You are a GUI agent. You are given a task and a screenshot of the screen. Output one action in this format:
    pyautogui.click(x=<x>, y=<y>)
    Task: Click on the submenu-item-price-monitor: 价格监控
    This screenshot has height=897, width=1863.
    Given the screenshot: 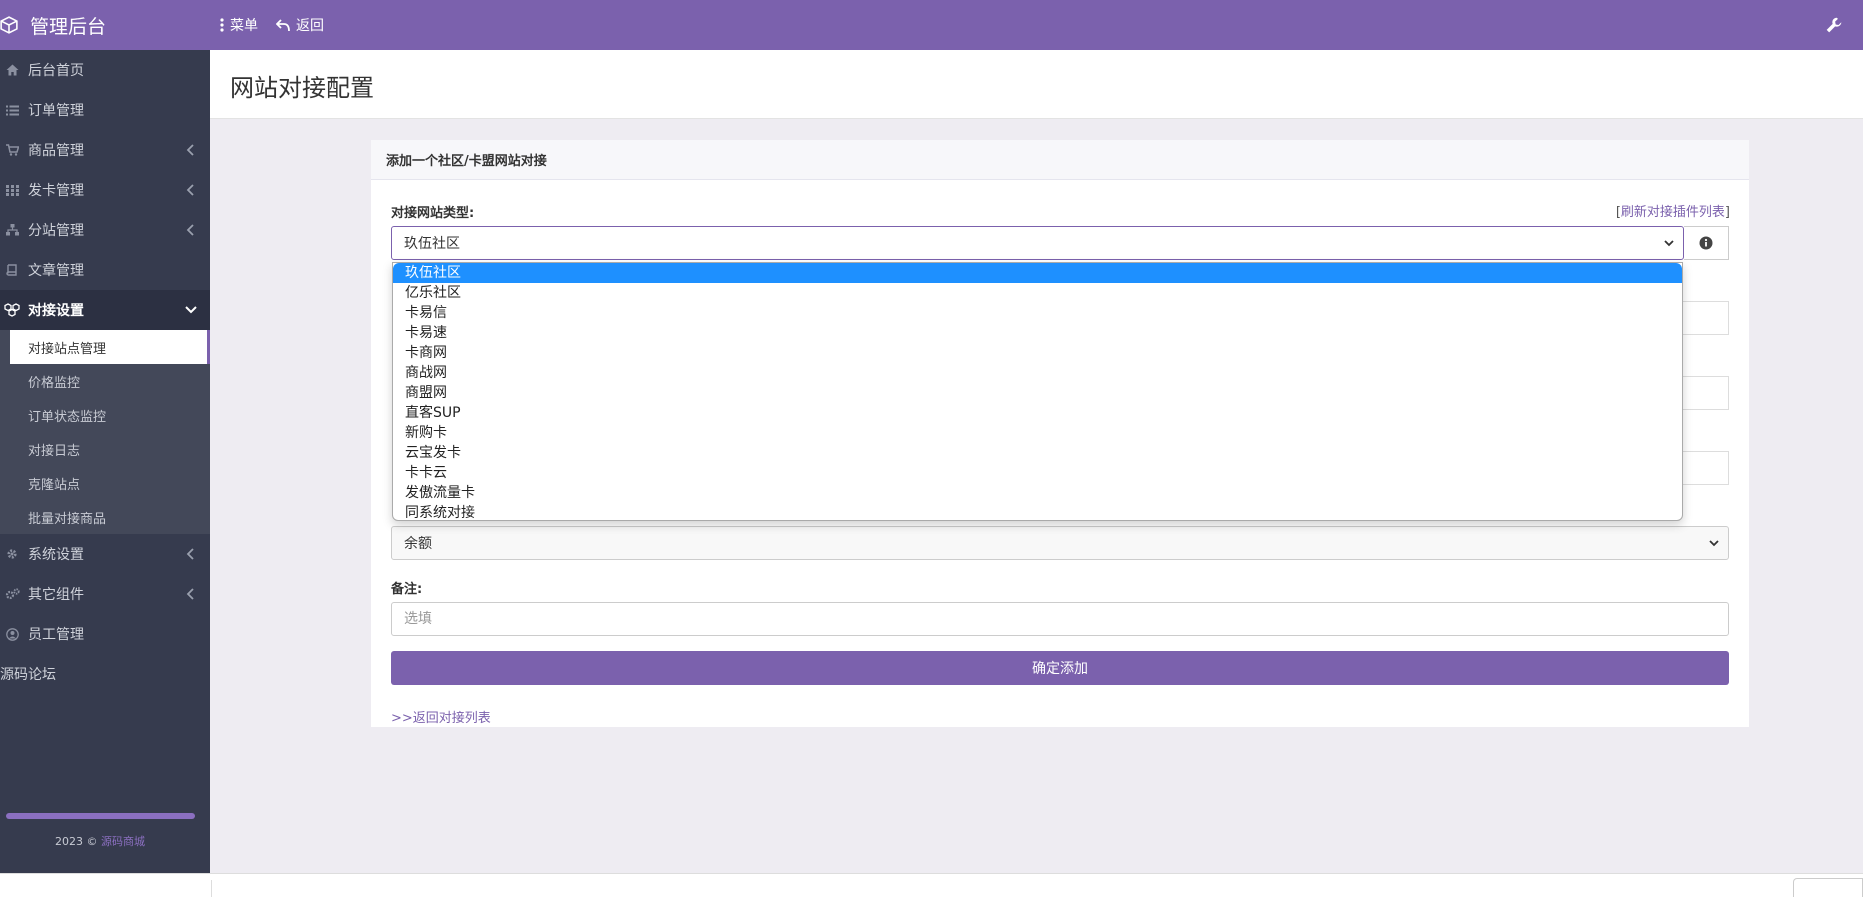 What is the action you would take?
    pyautogui.click(x=105, y=381)
    